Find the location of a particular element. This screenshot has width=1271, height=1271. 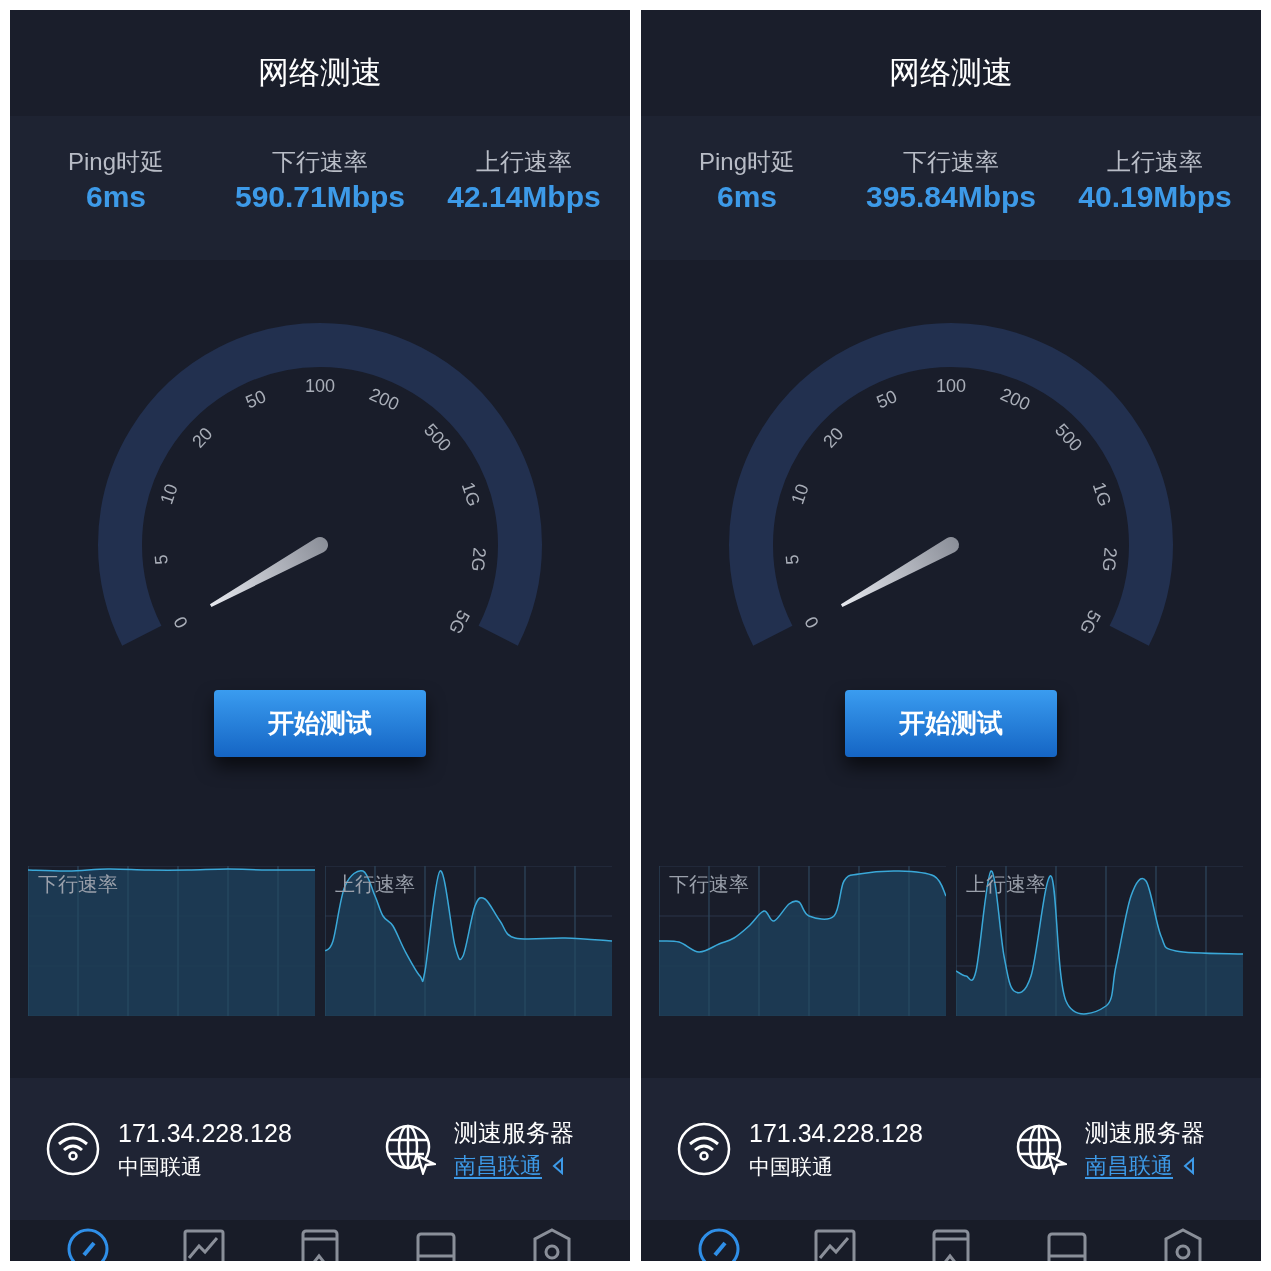

stat-value: 395.84Mbps is located at coordinates (951, 197).